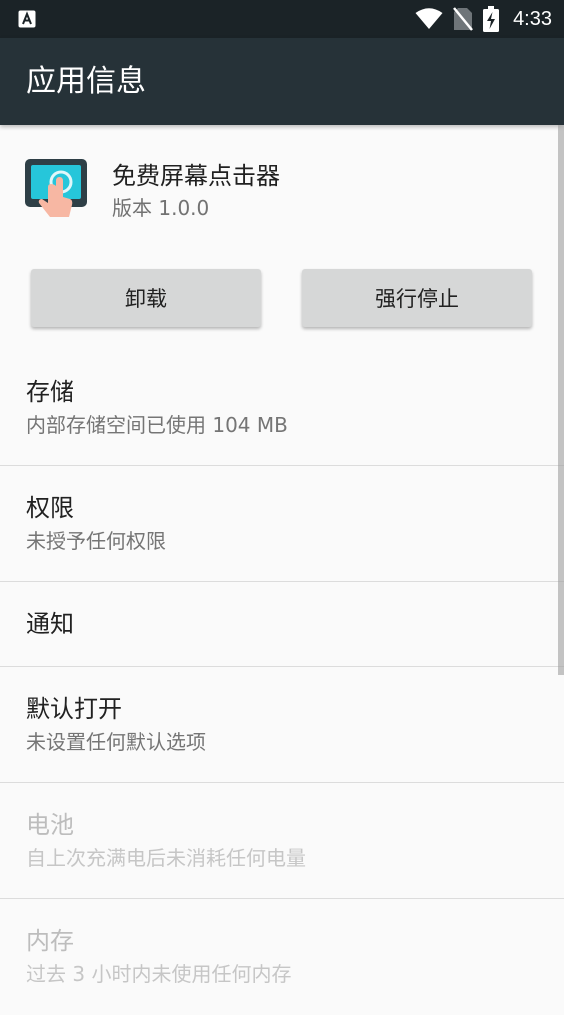 The height and width of the screenshot is (1015, 564). What do you see at coordinates (282, 524) in the screenshot?
I see `list-item-permissions: 权限 未授予任何权限` at bounding box center [282, 524].